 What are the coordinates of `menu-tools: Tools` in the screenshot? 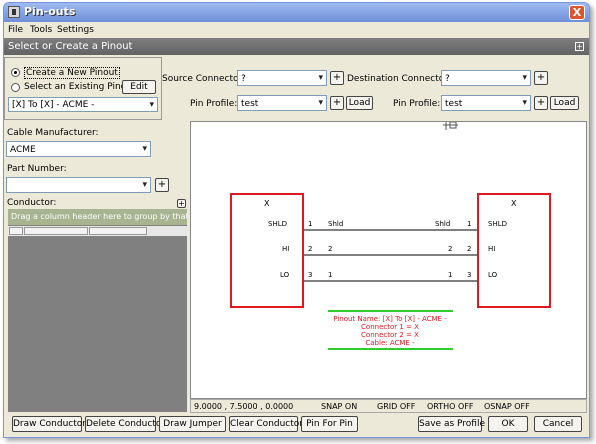 It's located at (41, 30).